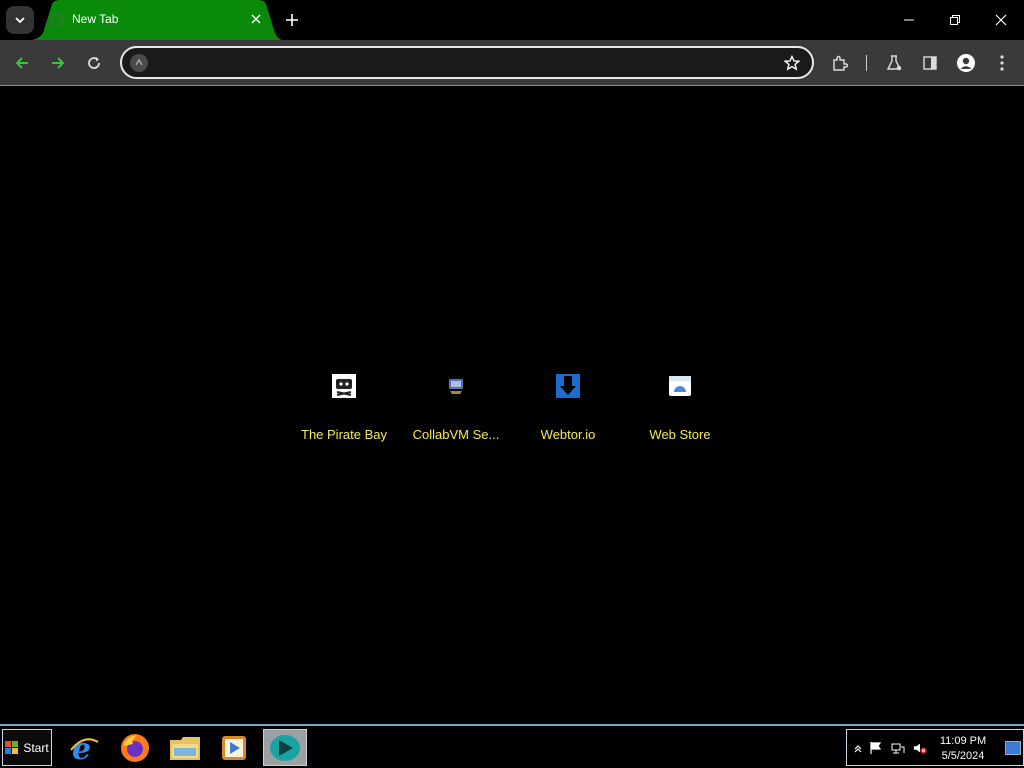  I want to click on svg-text: e, so click(81, 748).